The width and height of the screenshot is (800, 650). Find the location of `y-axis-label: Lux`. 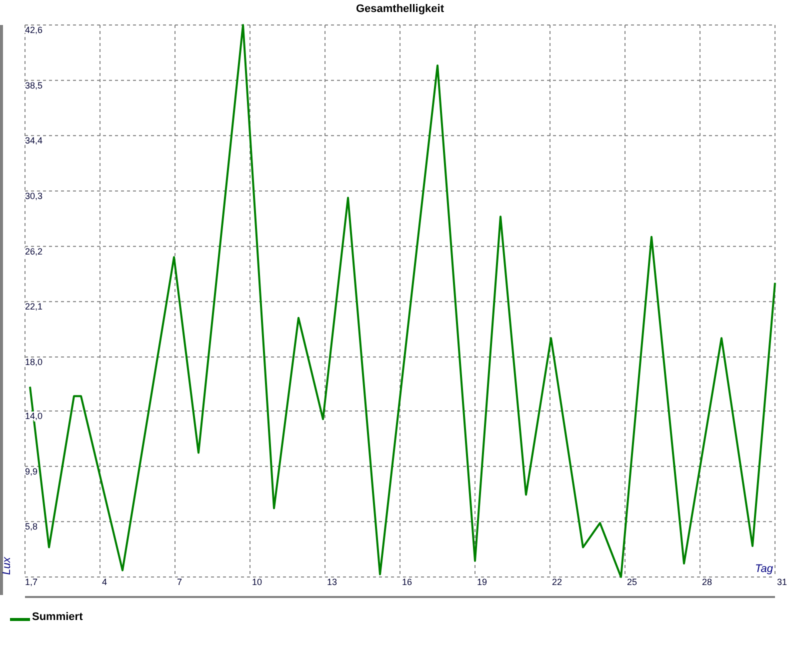

y-axis-label: Lux is located at coordinates (7, 566).